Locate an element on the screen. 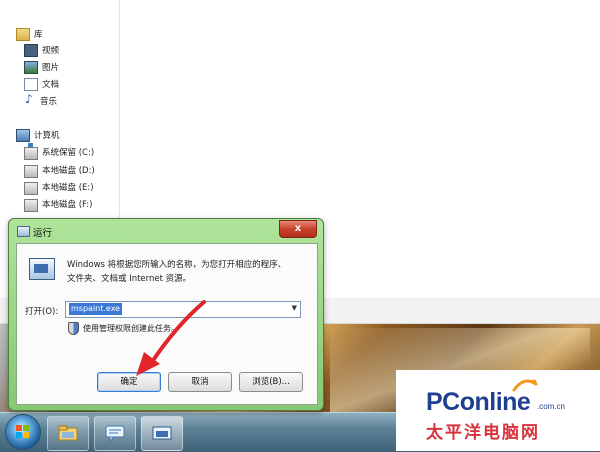 The width and height of the screenshot is (600, 452). nav-label-drive-e: 本地磁盘 (E:) is located at coordinates (68, 188).